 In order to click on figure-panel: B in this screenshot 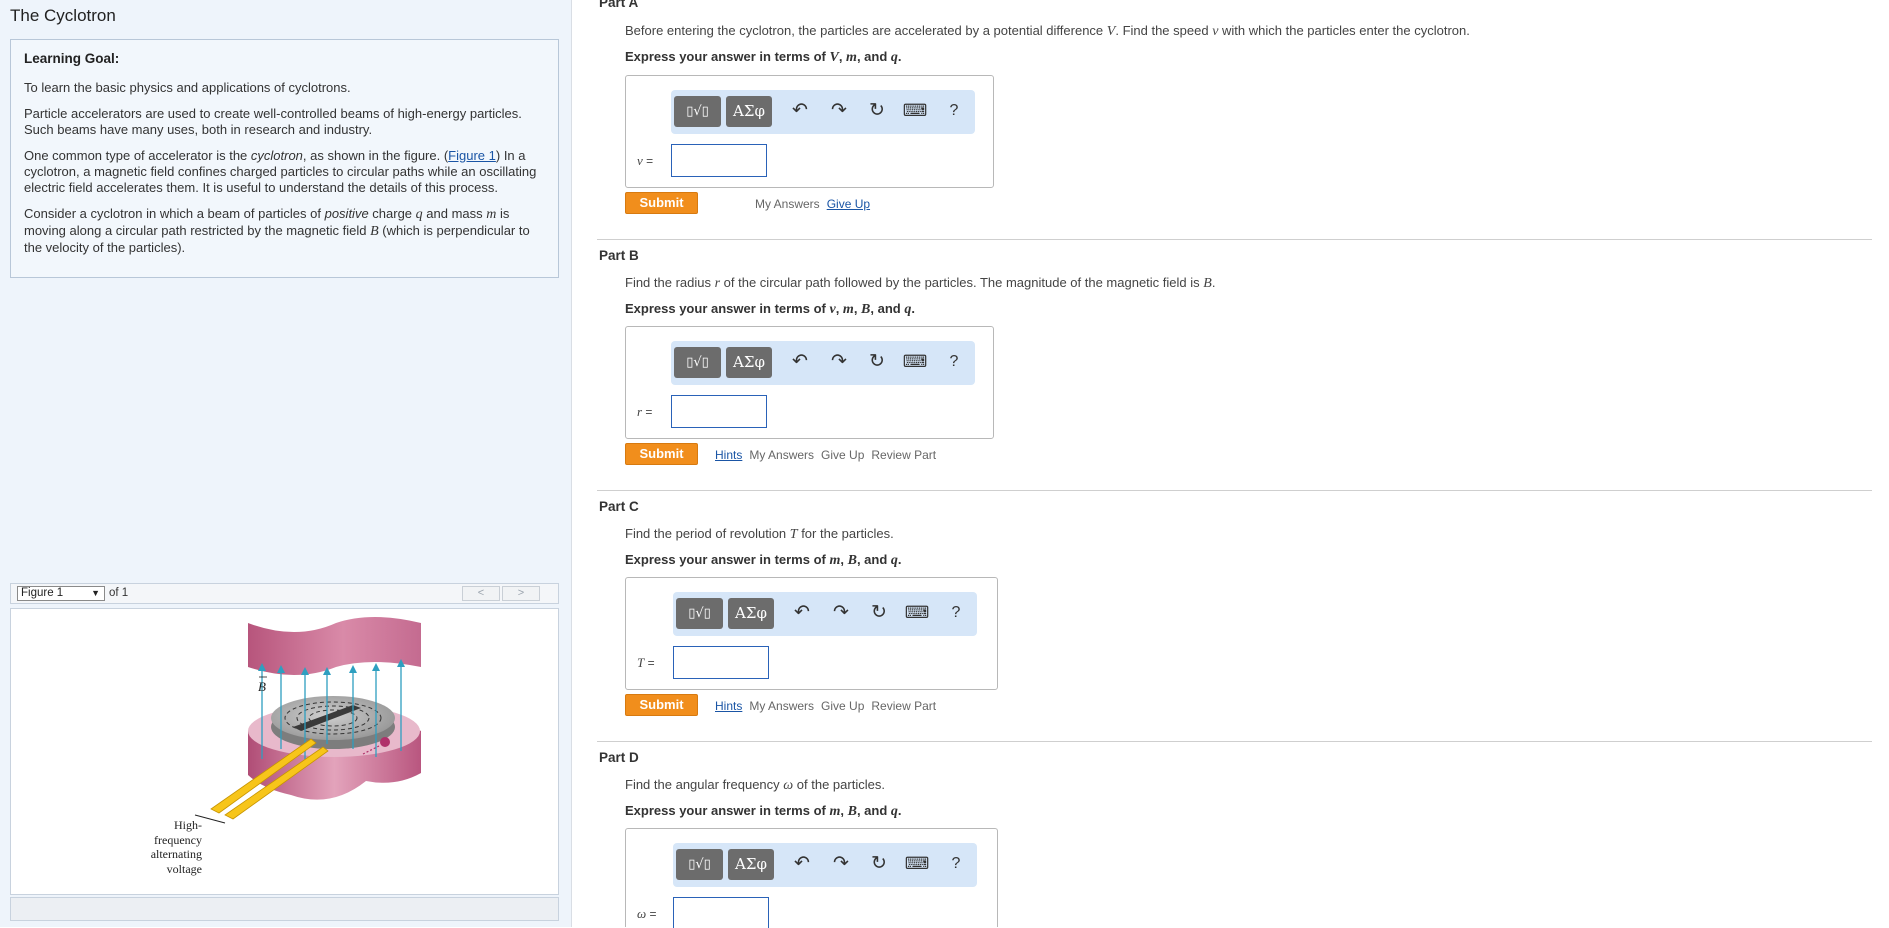, I will do `click(284, 751)`.